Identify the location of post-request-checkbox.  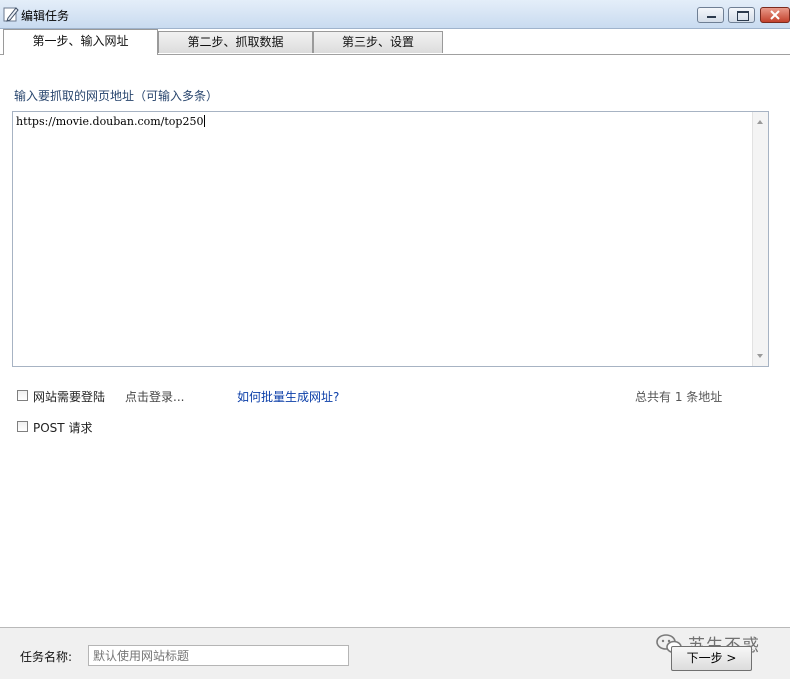
(22, 426).